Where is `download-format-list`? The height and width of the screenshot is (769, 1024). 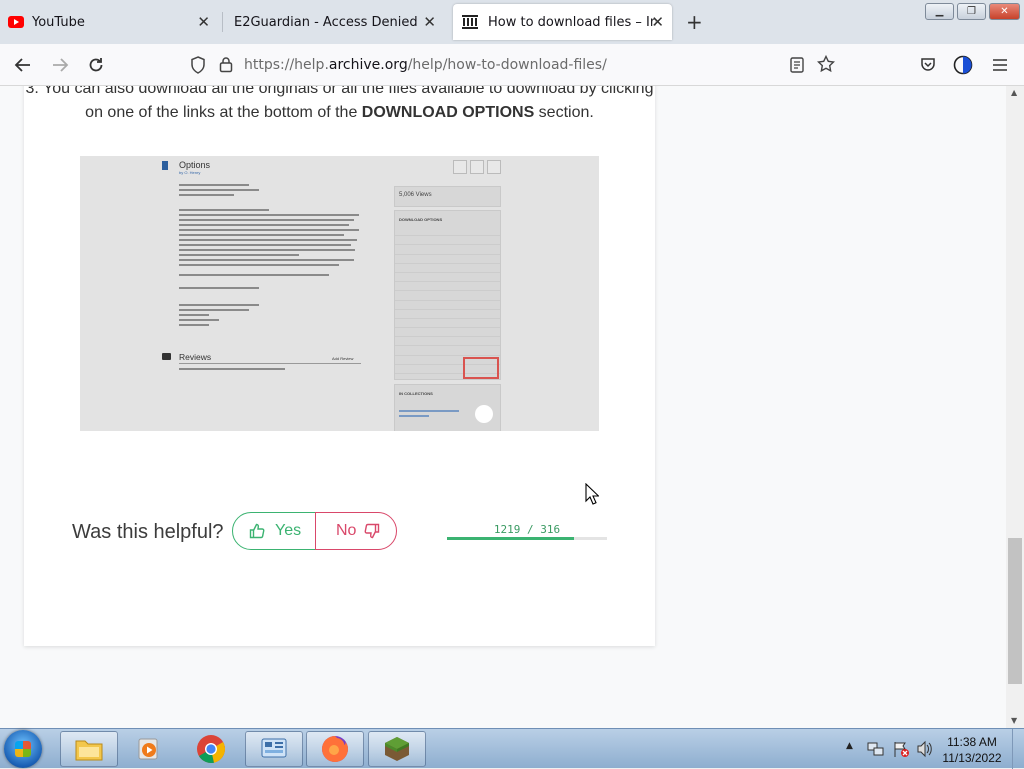 download-format-list is located at coordinates (447, 300).